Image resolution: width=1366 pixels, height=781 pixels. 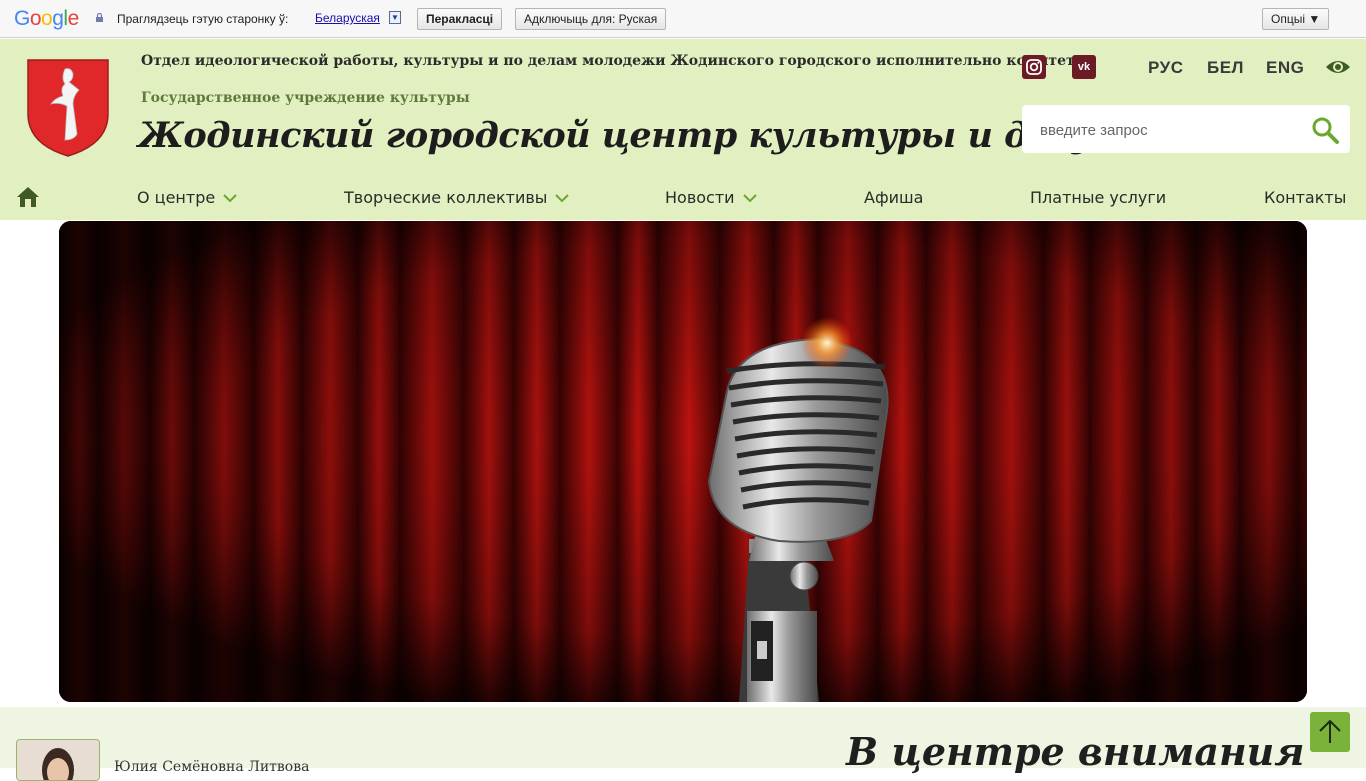 What do you see at coordinates (591, 19) in the screenshot?
I see `disable-translate-button: Адключыць для: Руская` at bounding box center [591, 19].